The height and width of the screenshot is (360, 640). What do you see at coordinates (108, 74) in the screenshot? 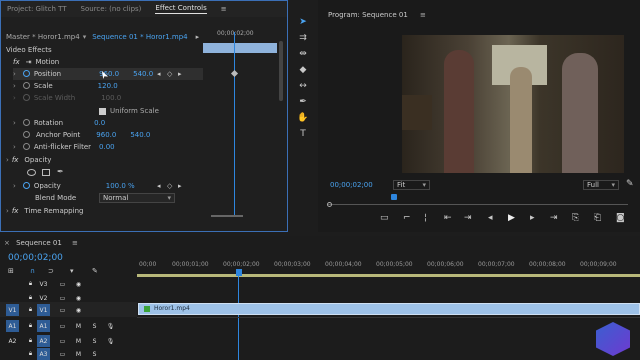
I see `position-row: › Position 960.0 540.0` at bounding box center [108, 74].